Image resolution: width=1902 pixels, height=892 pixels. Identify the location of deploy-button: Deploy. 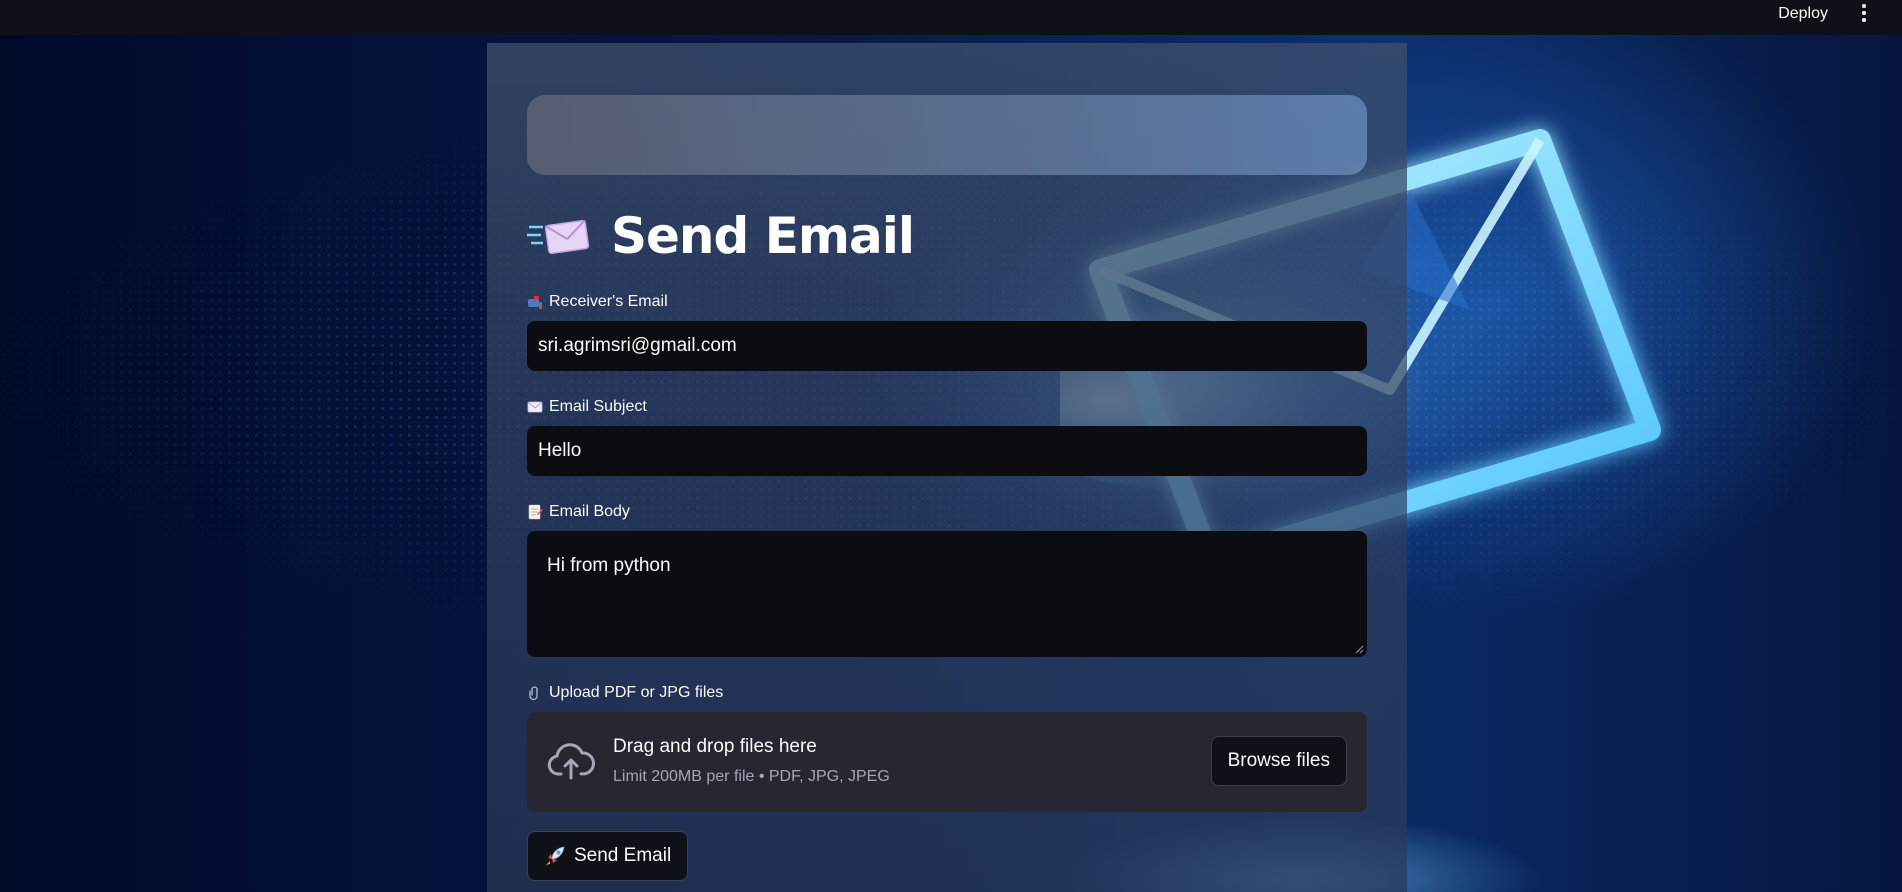
(1803, 14).